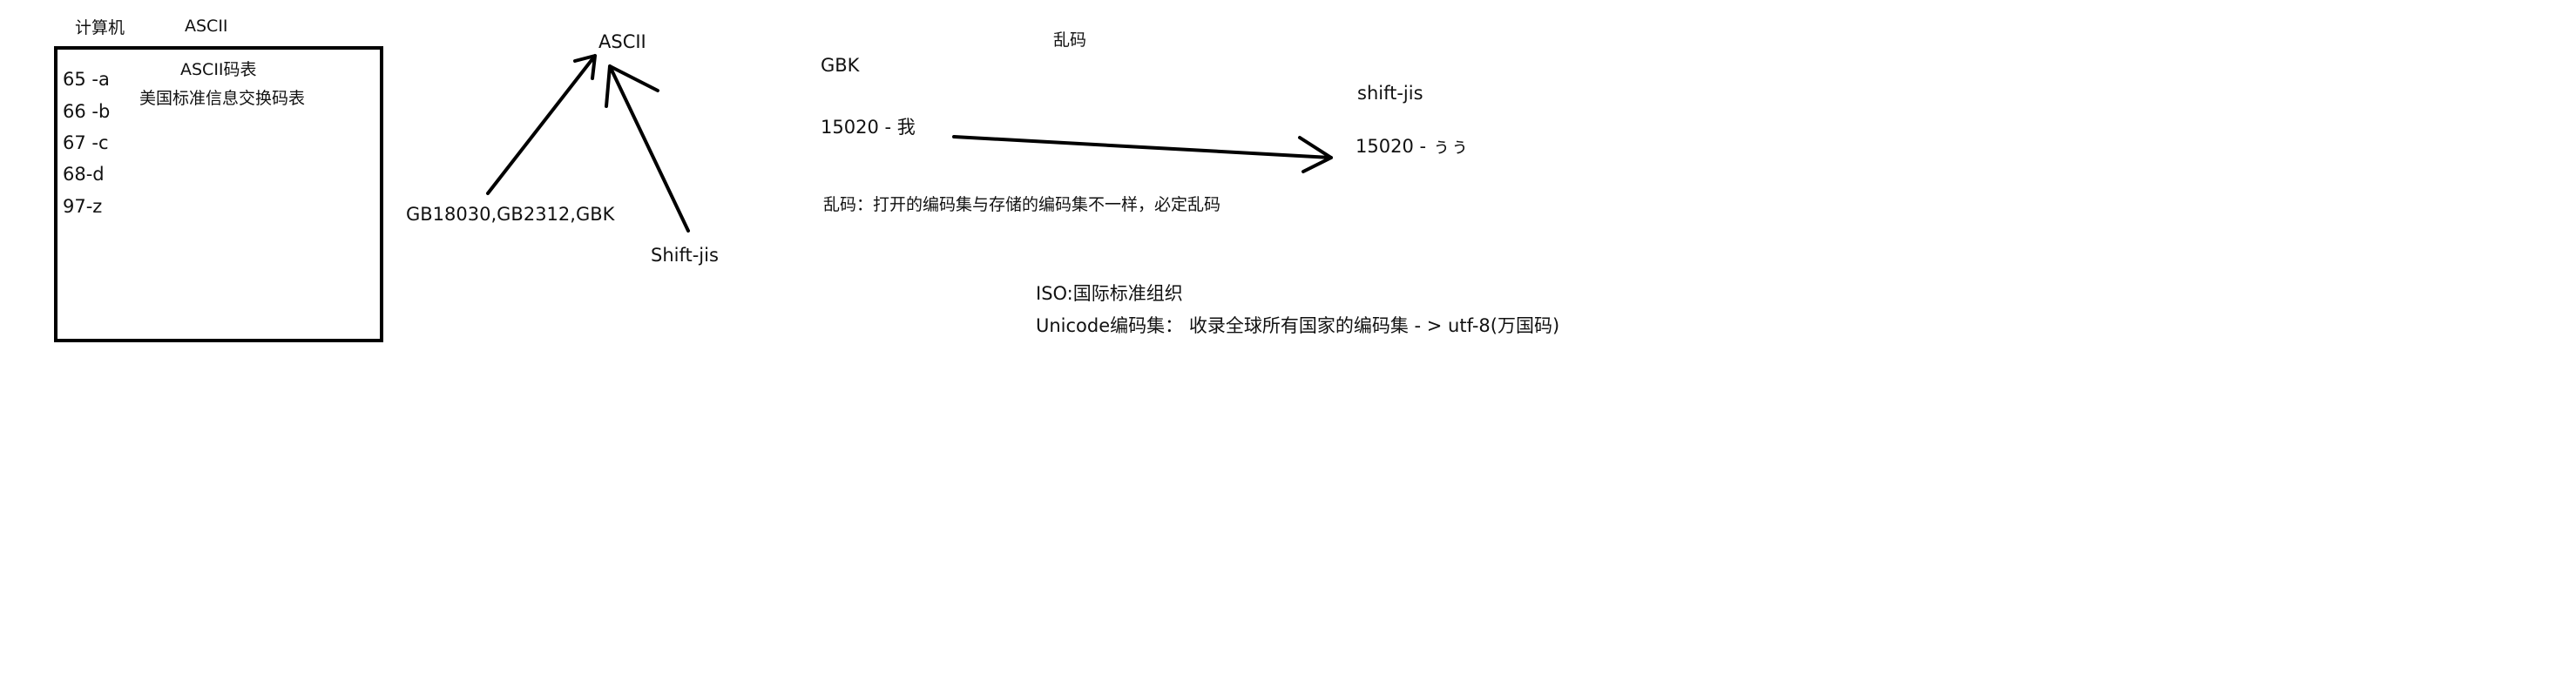  What do you see at coordinates (206, 26) in the screenshot?
I see `ascii-heading: ASCII` at bounding box center [206, 26].